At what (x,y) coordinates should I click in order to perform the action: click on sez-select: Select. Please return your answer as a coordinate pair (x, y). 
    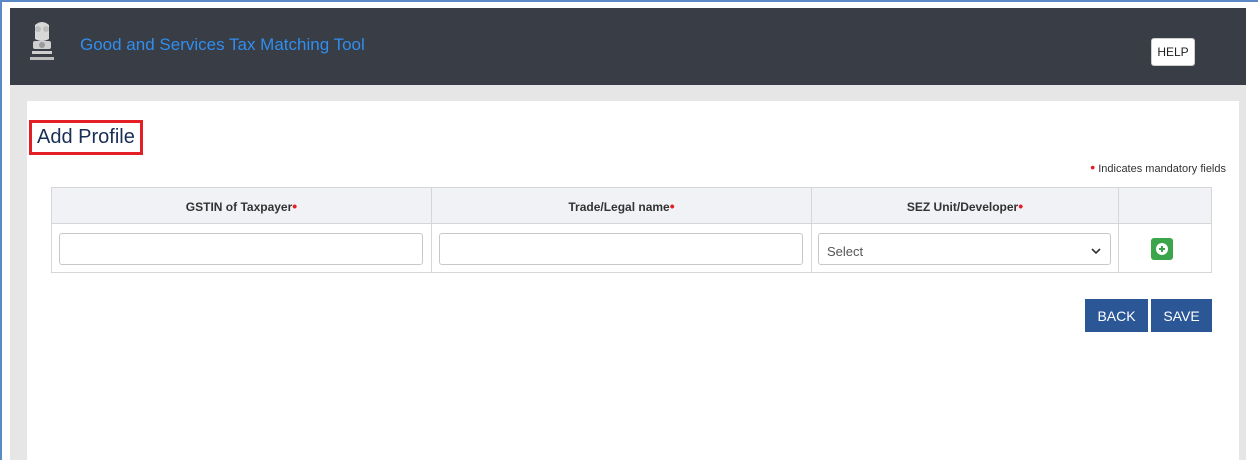
    Looking at the image, I should click on (964, 249).